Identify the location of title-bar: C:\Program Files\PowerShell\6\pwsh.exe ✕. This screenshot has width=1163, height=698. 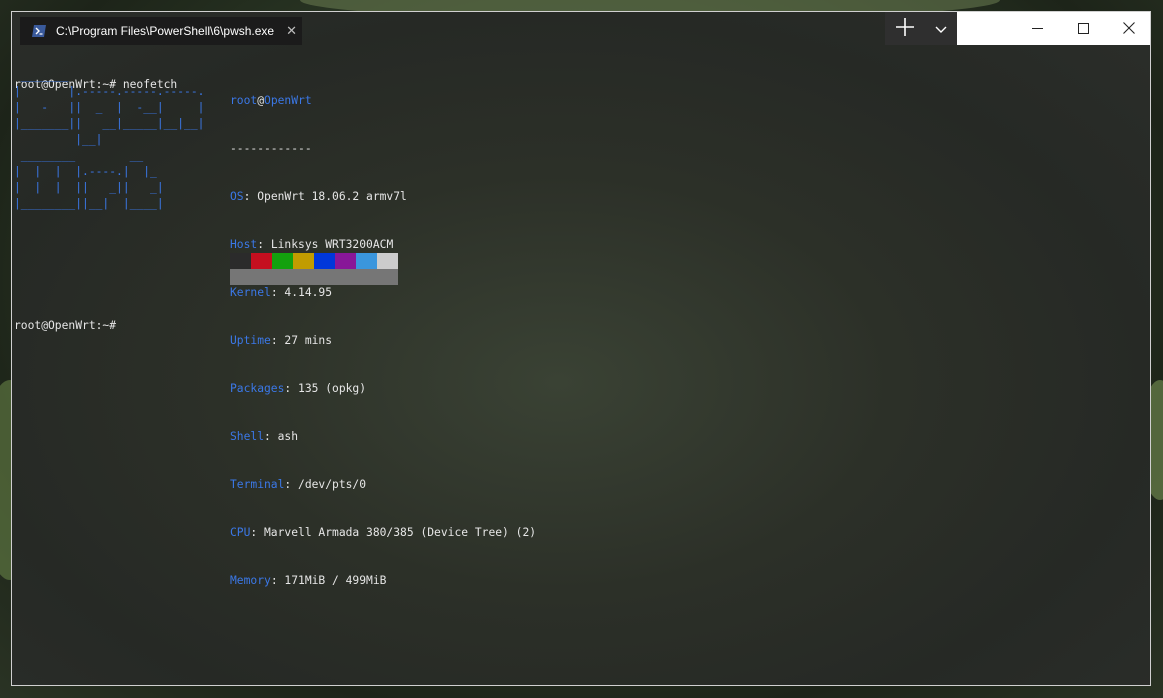
(581, 28).